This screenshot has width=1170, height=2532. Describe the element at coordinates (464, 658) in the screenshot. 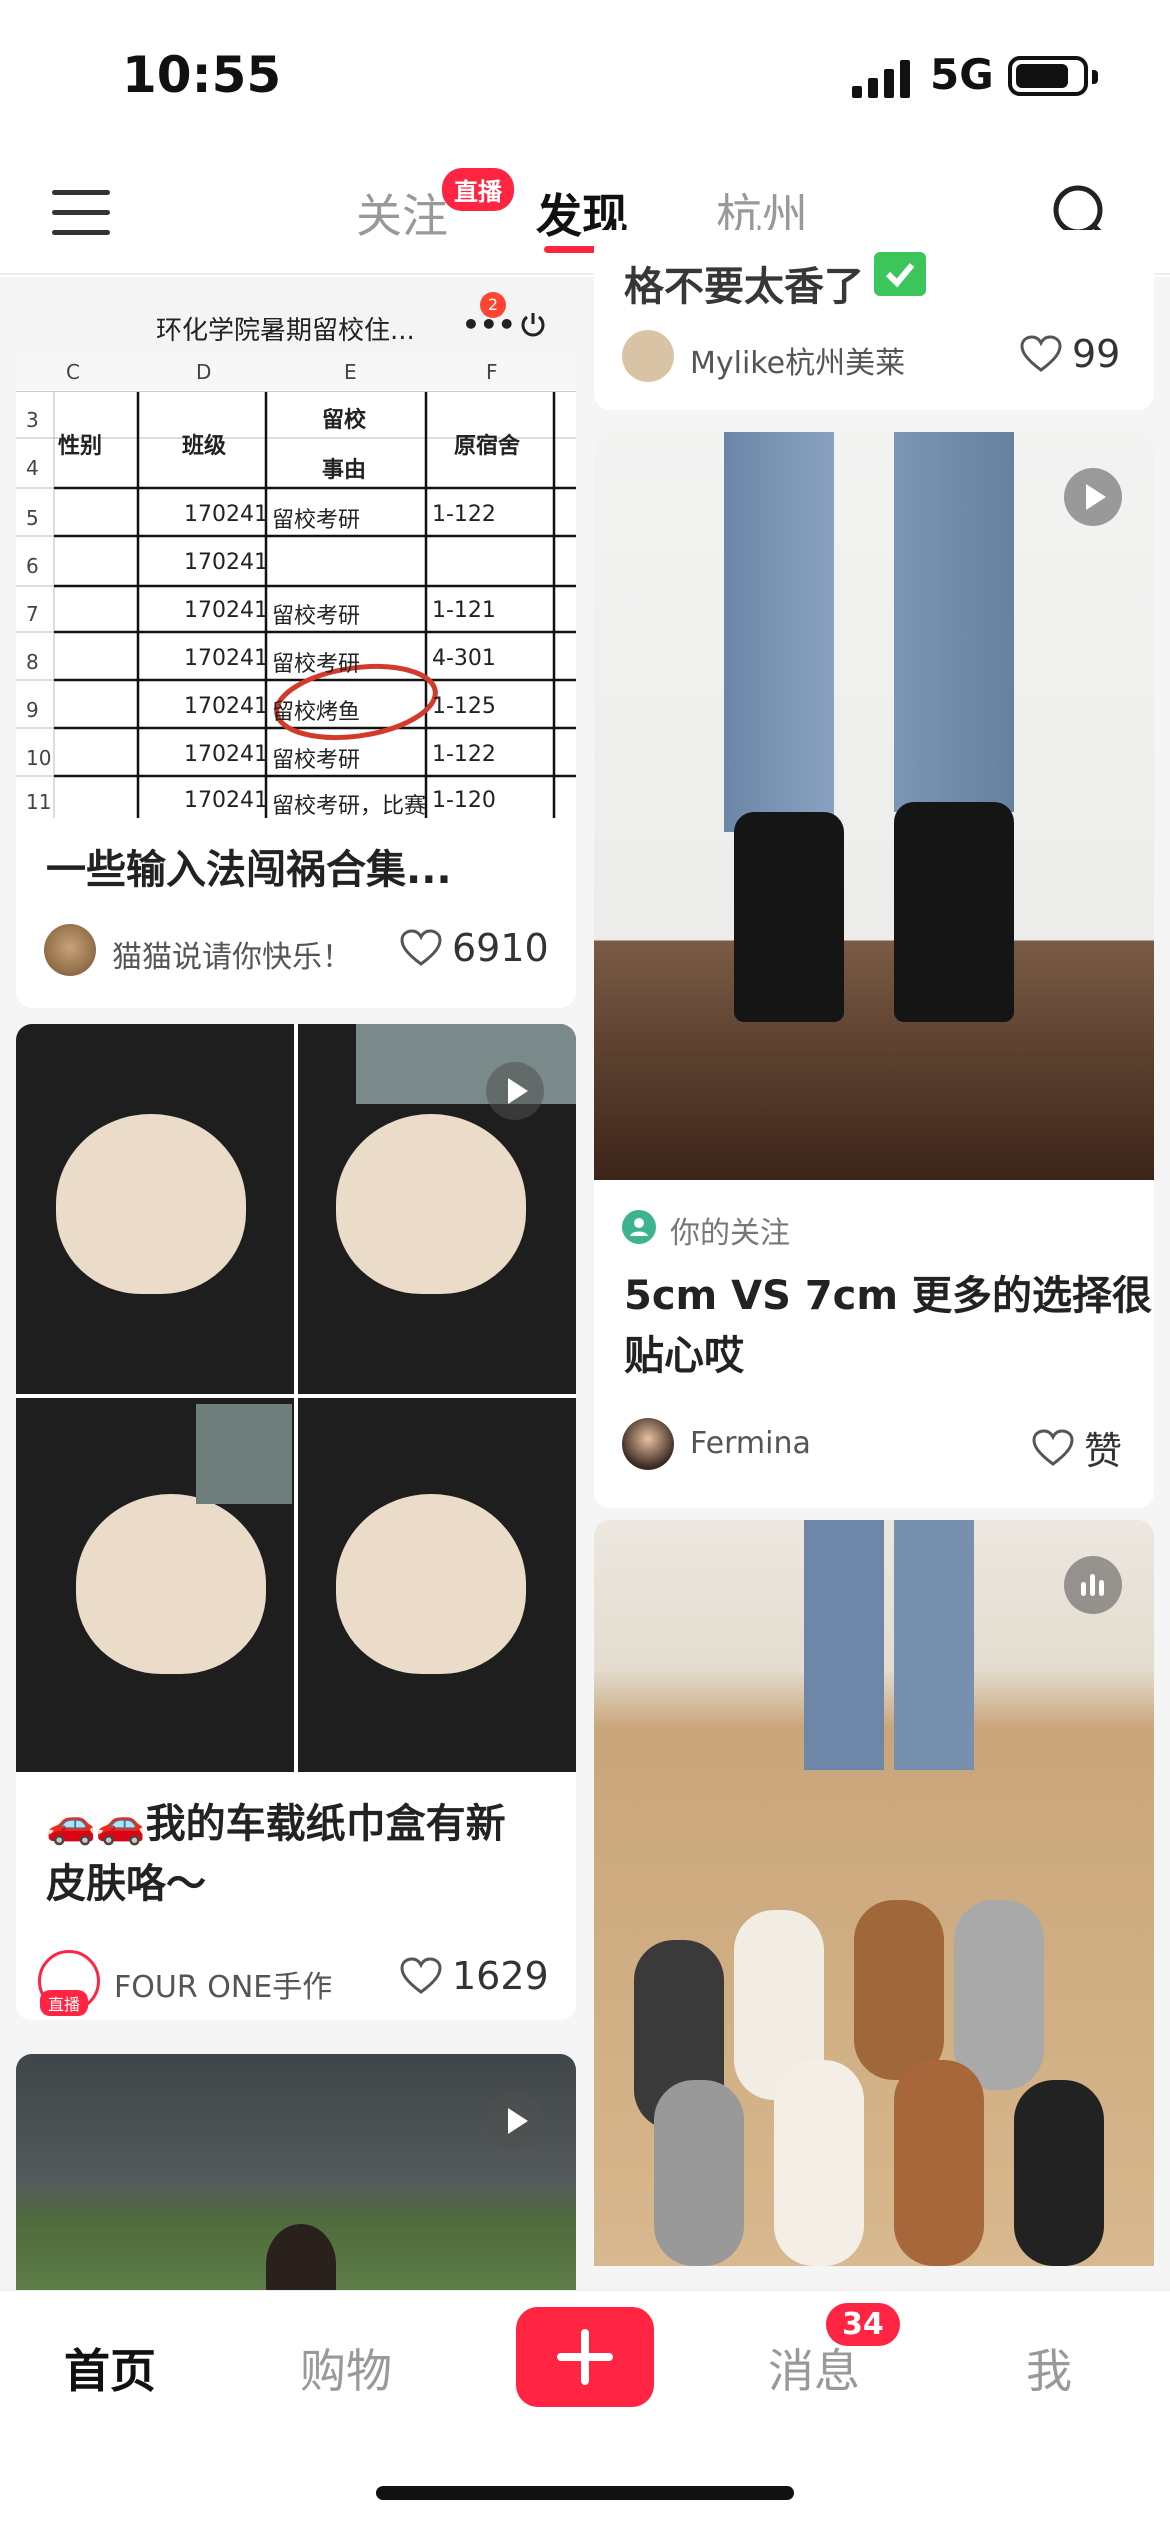

I see `cell-room: 4-301` at that location.